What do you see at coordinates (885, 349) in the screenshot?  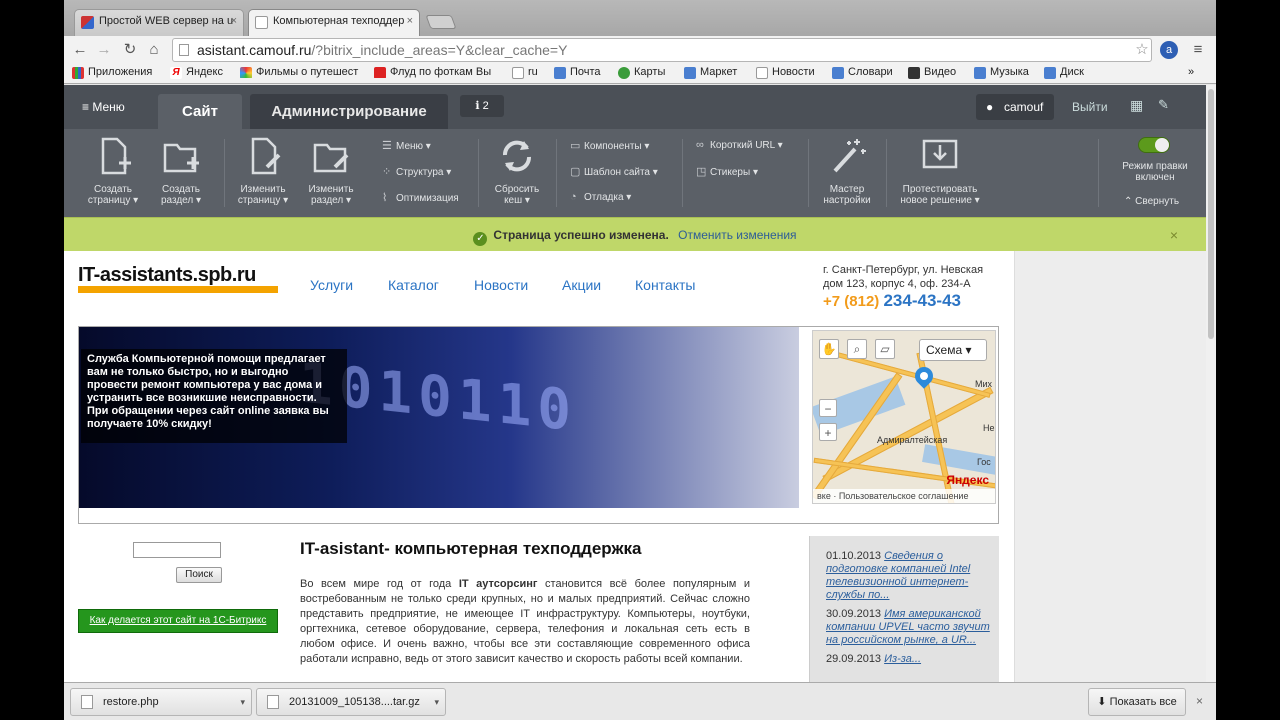 I see `ruler-icon: ▱` at bounding box center [885, 349].